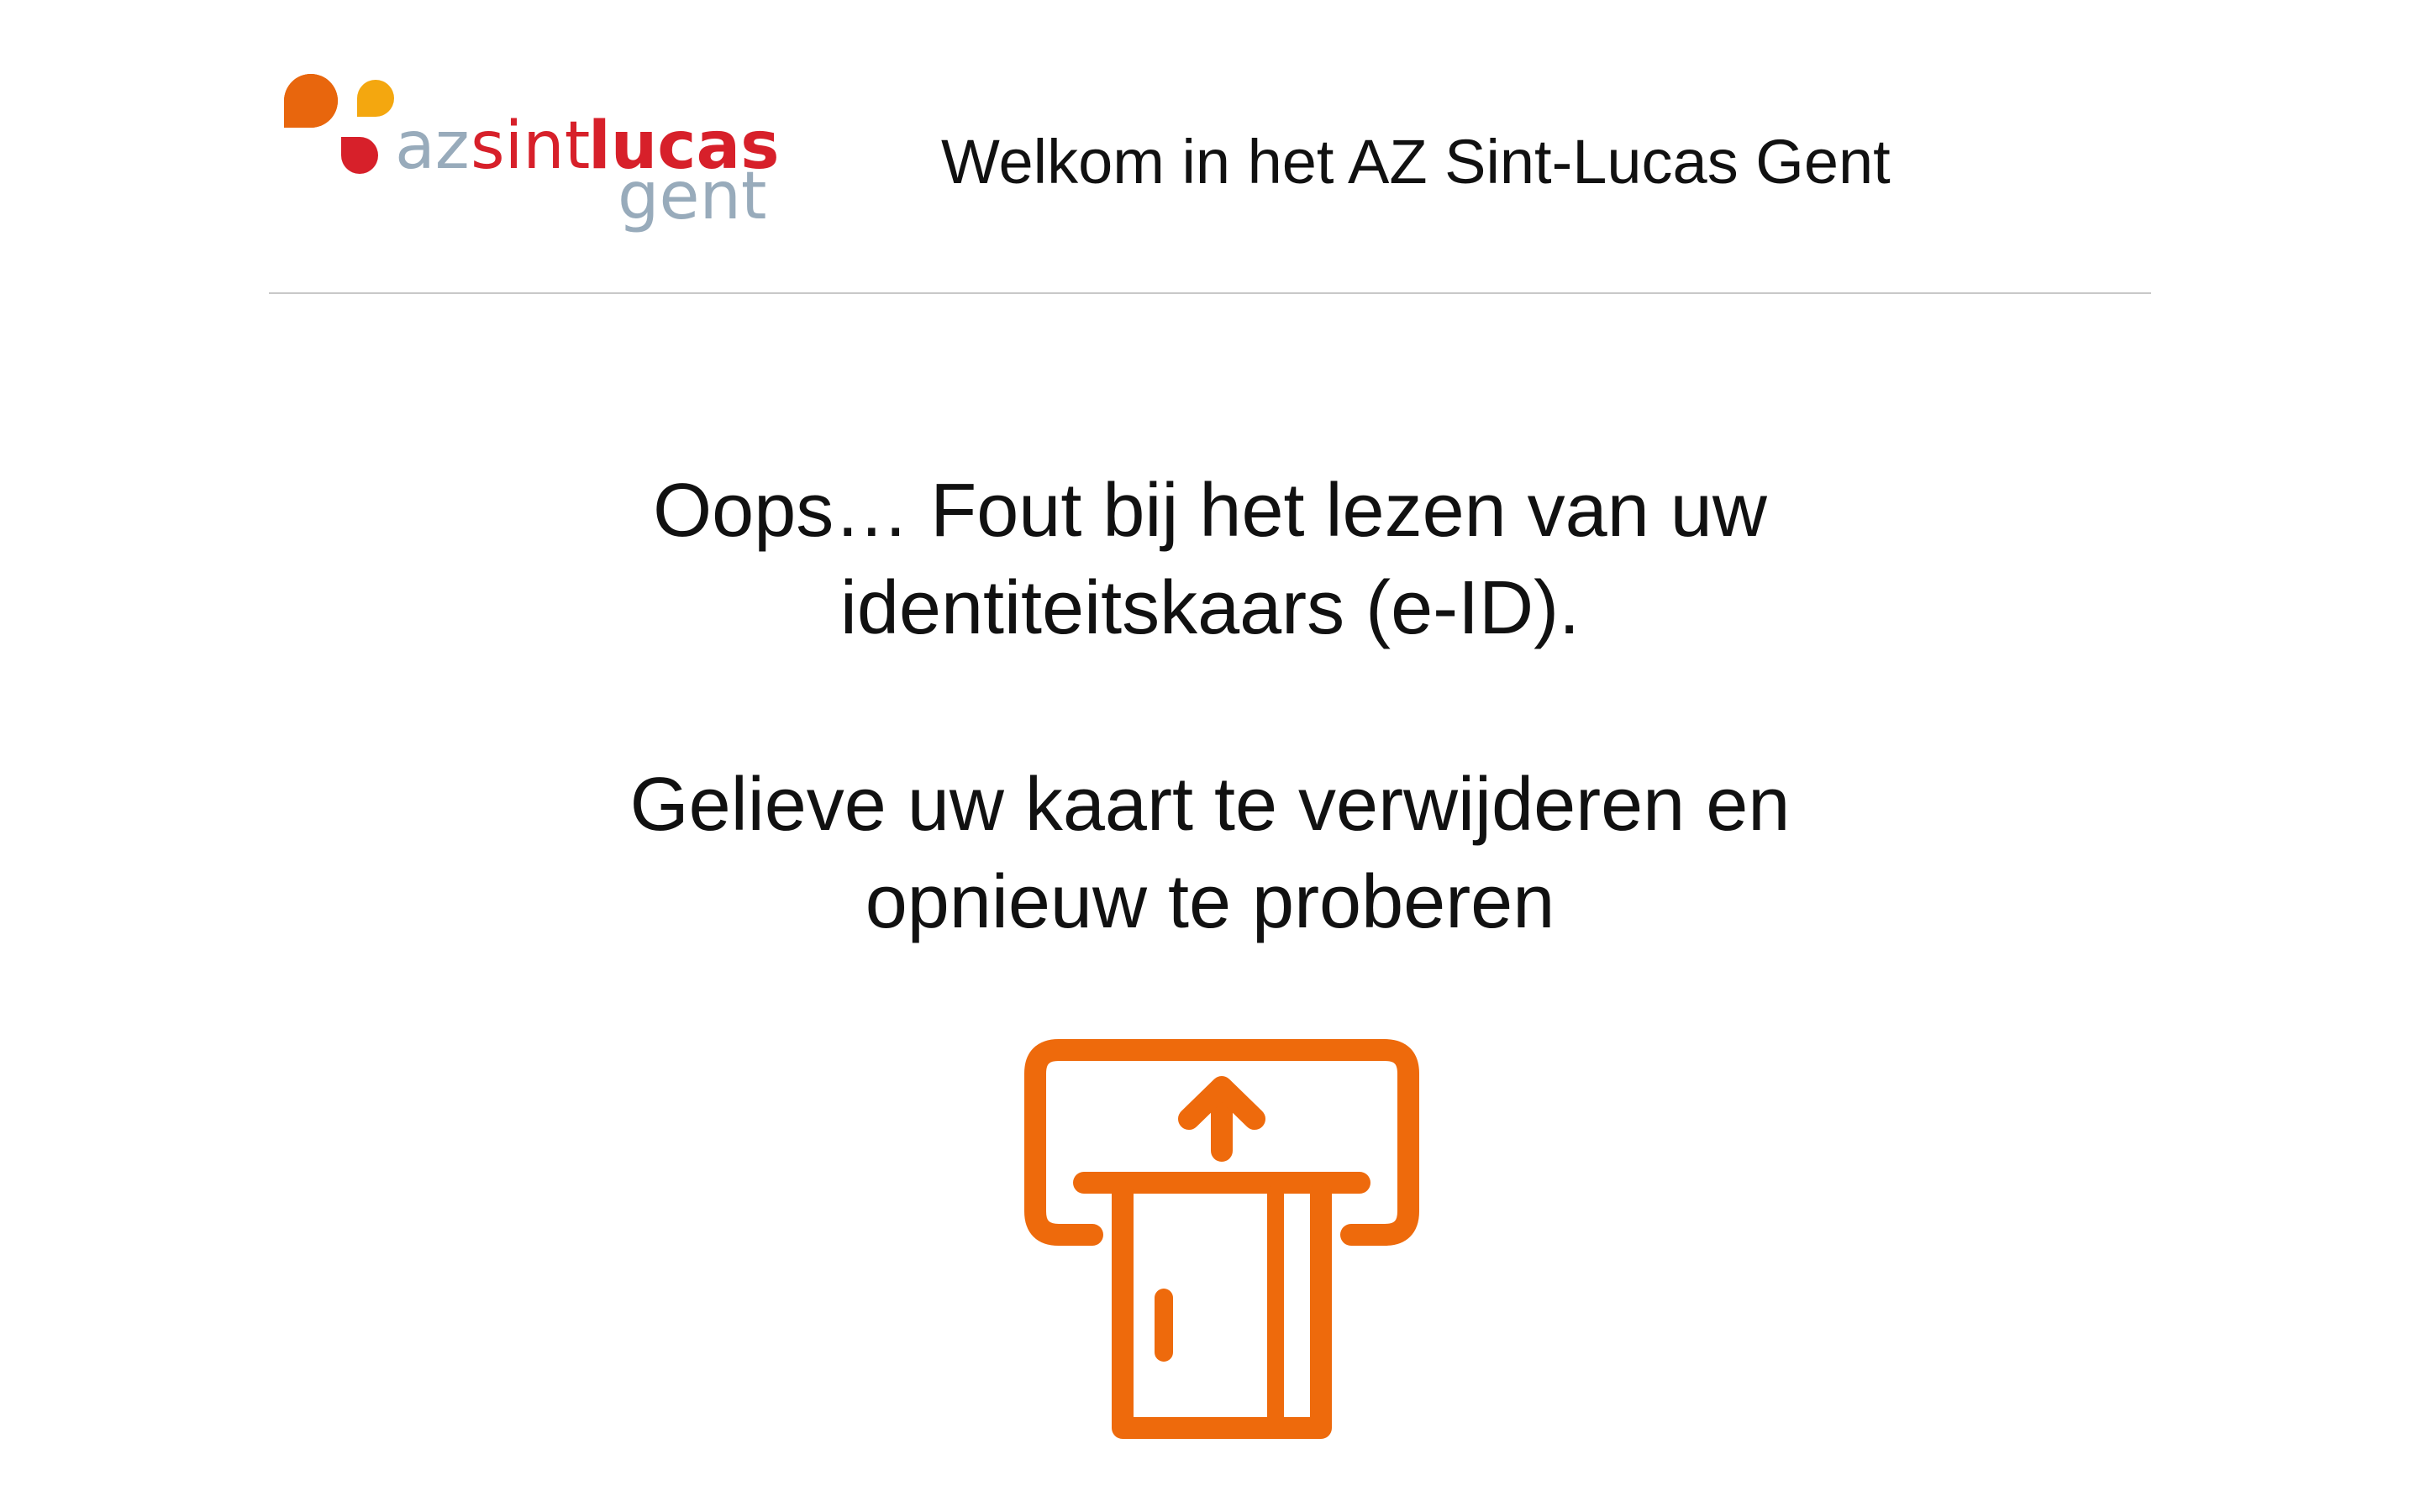 This screenshot has width=2420, height=1512. I want to click on error-message-line: identiteitskaars (e-ID)., so click(1210, 608).